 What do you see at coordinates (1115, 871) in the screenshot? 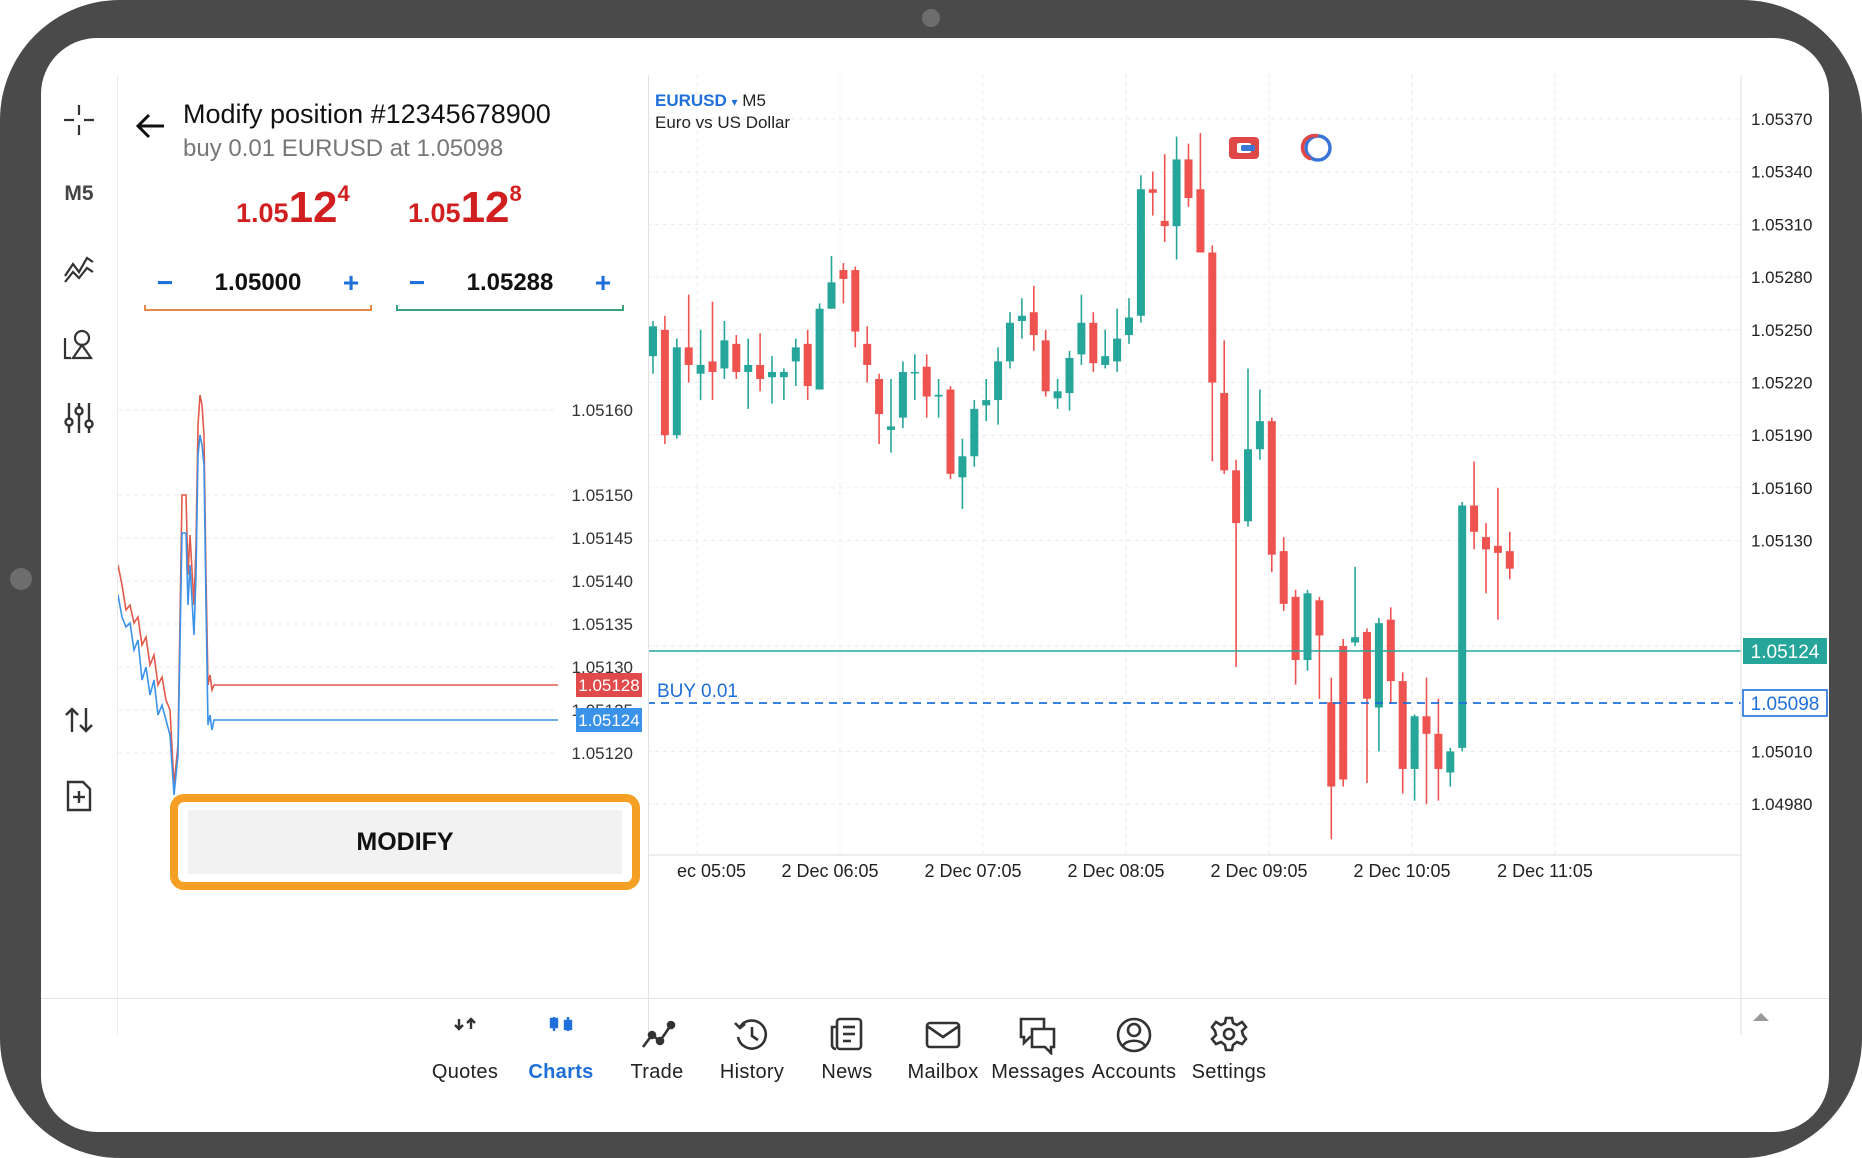
I see `x-axis-tick-label: 2 Dec 08:05` at bounding box center [1115, 871].